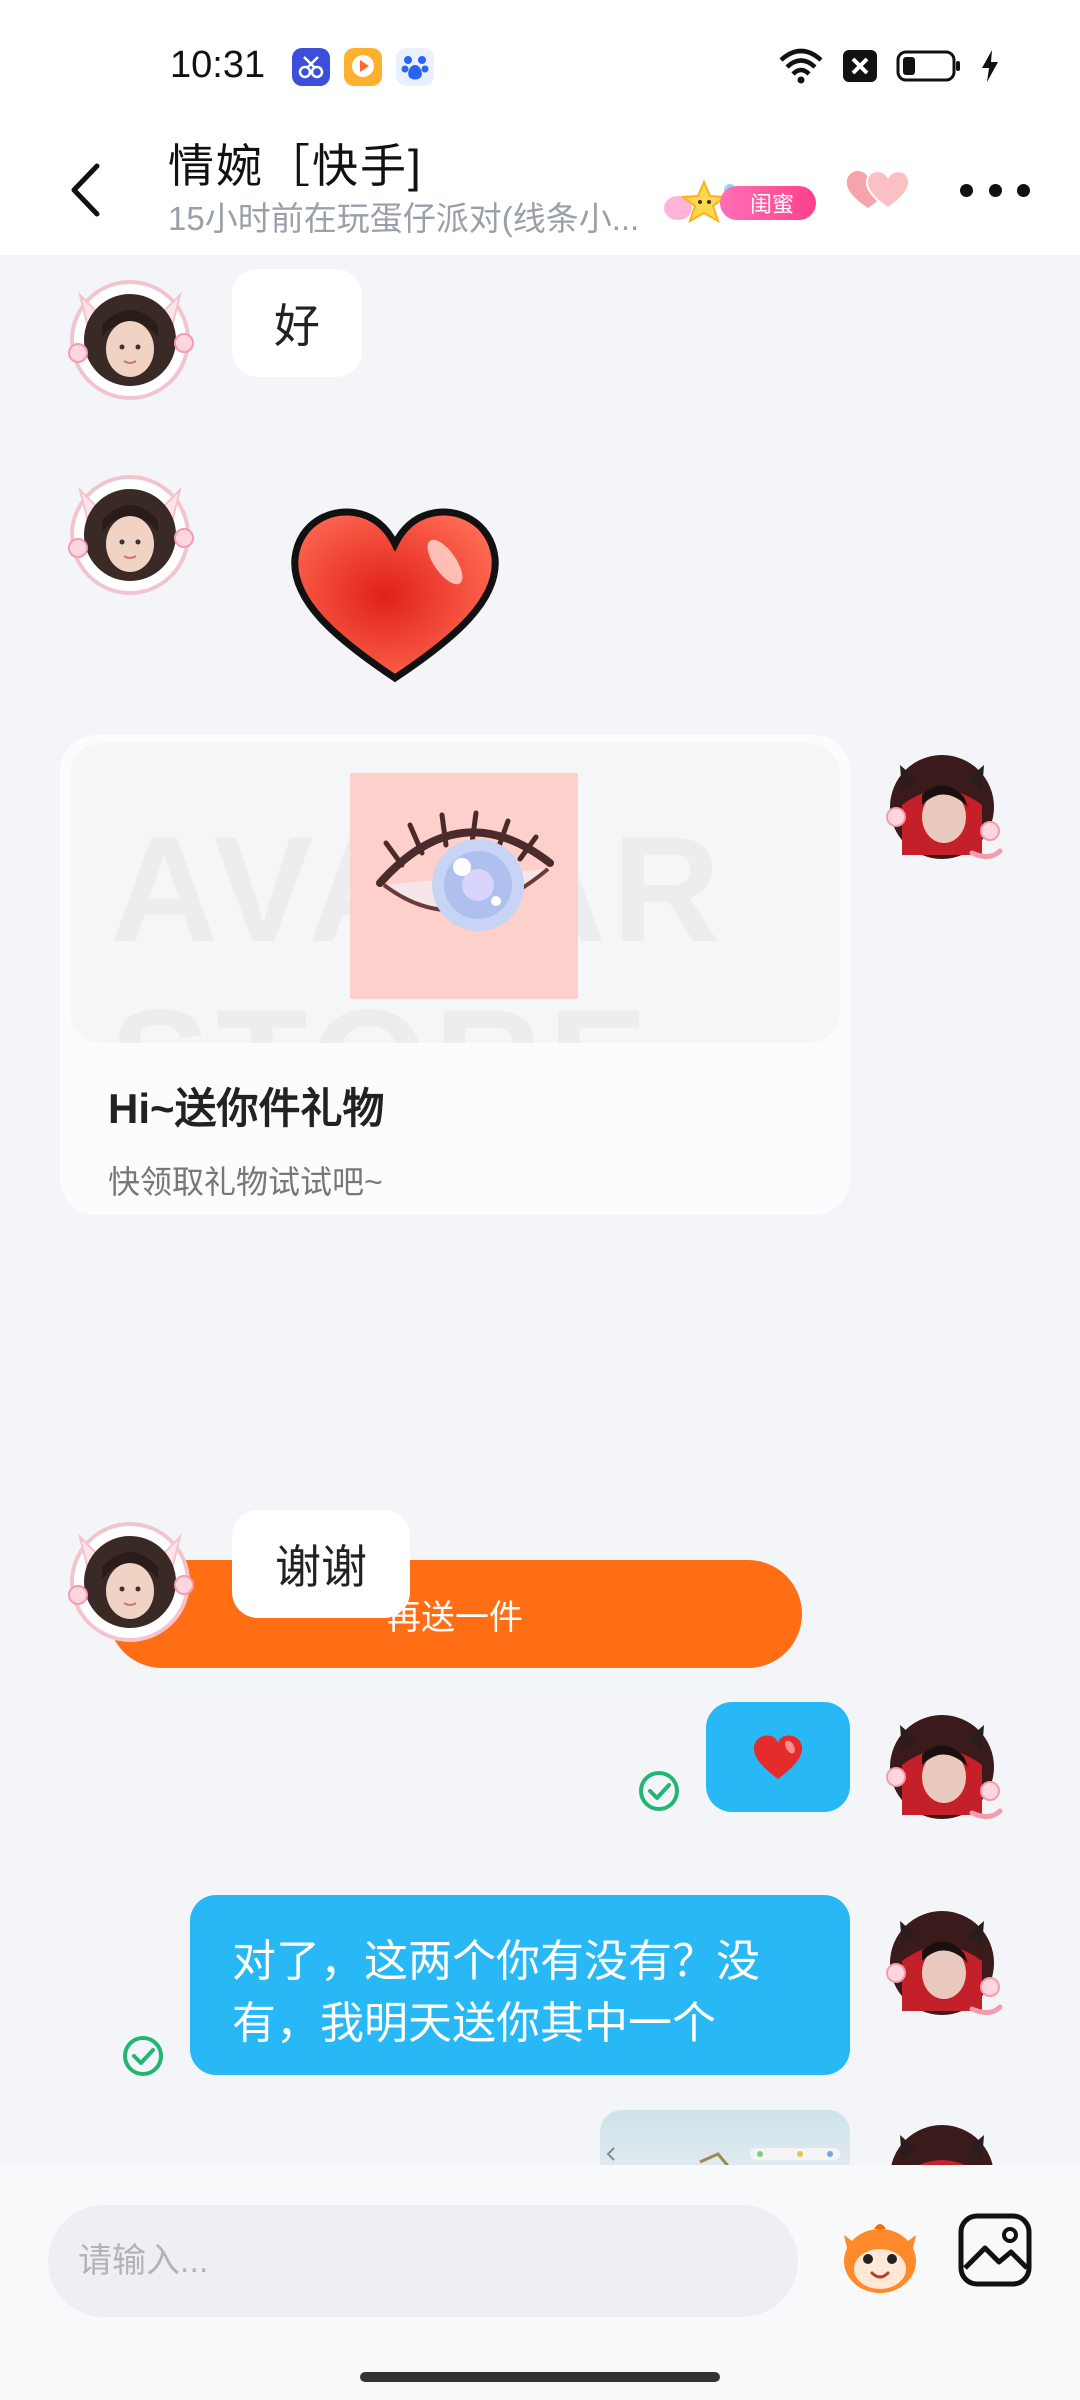  Describe the element at coordinates (321, 1564) in the screenshot. I see `message-bubble-incoming: 谢谢` at that location.